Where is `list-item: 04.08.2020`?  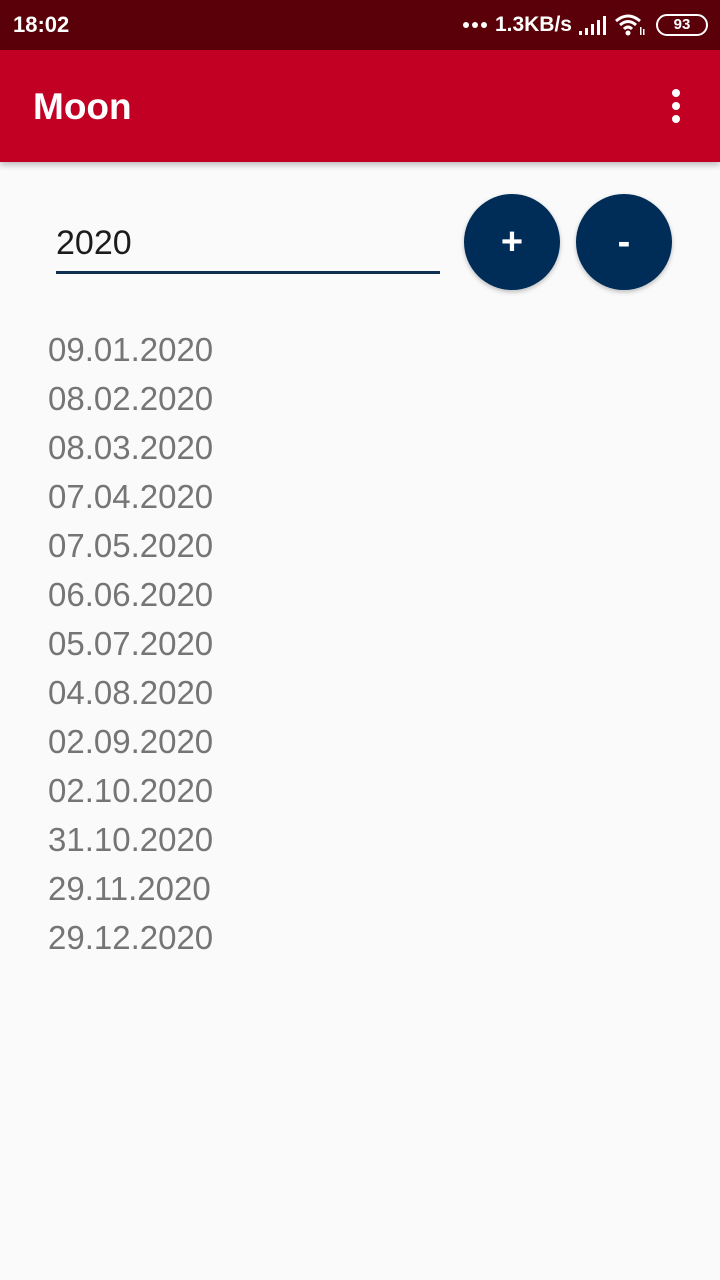 list-item: 04.08.2020 is located at coordinates (131, 692).